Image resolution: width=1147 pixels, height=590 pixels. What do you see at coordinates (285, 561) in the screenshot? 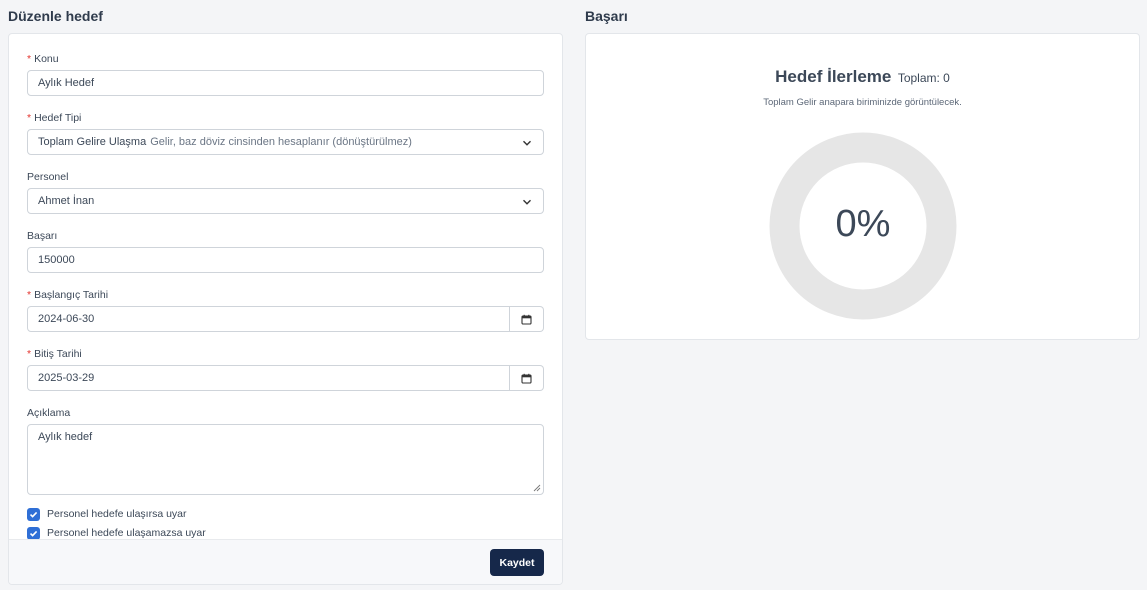
I see `form-footer: Kaydet` at bounding box center [285, 561].